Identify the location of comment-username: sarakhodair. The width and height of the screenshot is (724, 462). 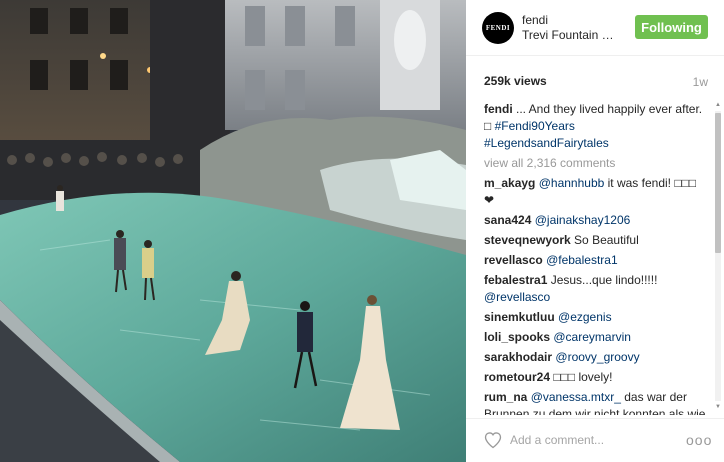
(518, 357).